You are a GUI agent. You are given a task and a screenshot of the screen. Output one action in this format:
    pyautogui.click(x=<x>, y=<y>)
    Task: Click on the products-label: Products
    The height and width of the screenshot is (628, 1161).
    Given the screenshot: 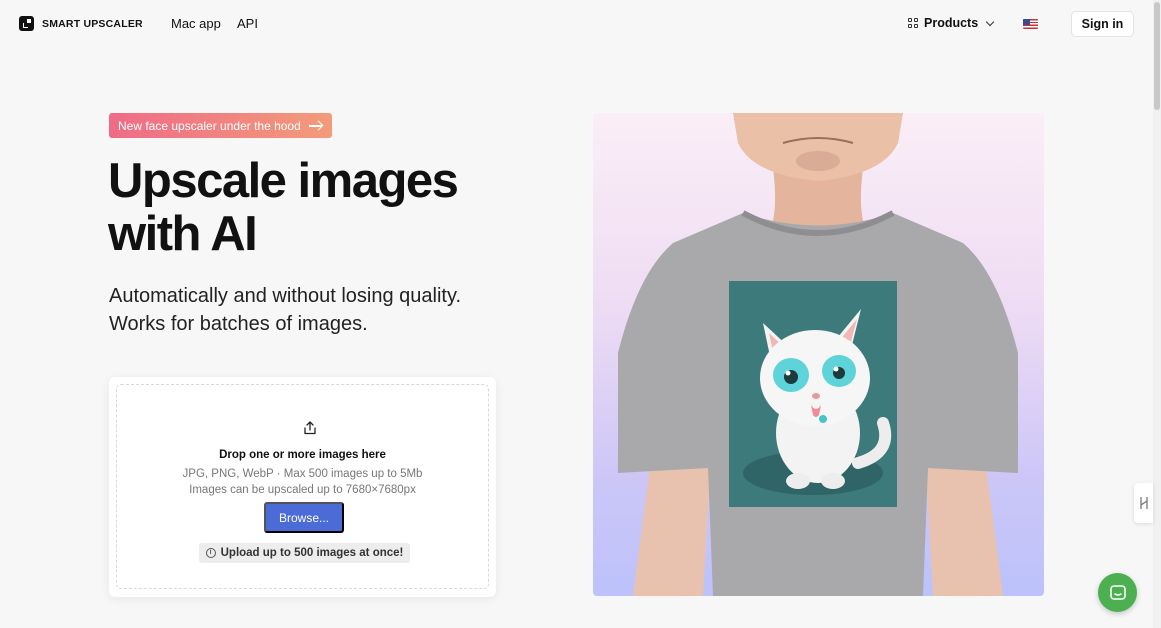 What is the action you would take?
    pyautogui.click(x=951, y=23)
    